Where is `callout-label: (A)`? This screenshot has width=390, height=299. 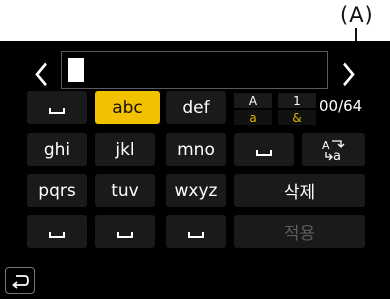
callout-label: (A) is located at coordinates (357, 15).